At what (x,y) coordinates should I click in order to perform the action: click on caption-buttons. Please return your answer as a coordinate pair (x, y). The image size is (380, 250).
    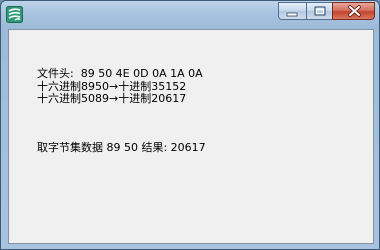
    Looking at the image, I should click on (326, 12).